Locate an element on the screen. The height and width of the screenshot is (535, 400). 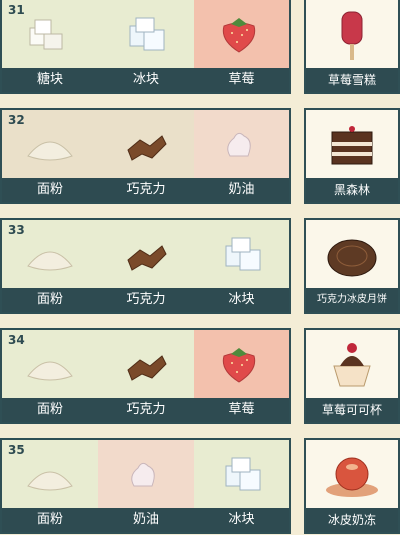
ingredient-slot: 33 is located at coordinates (50, 255).